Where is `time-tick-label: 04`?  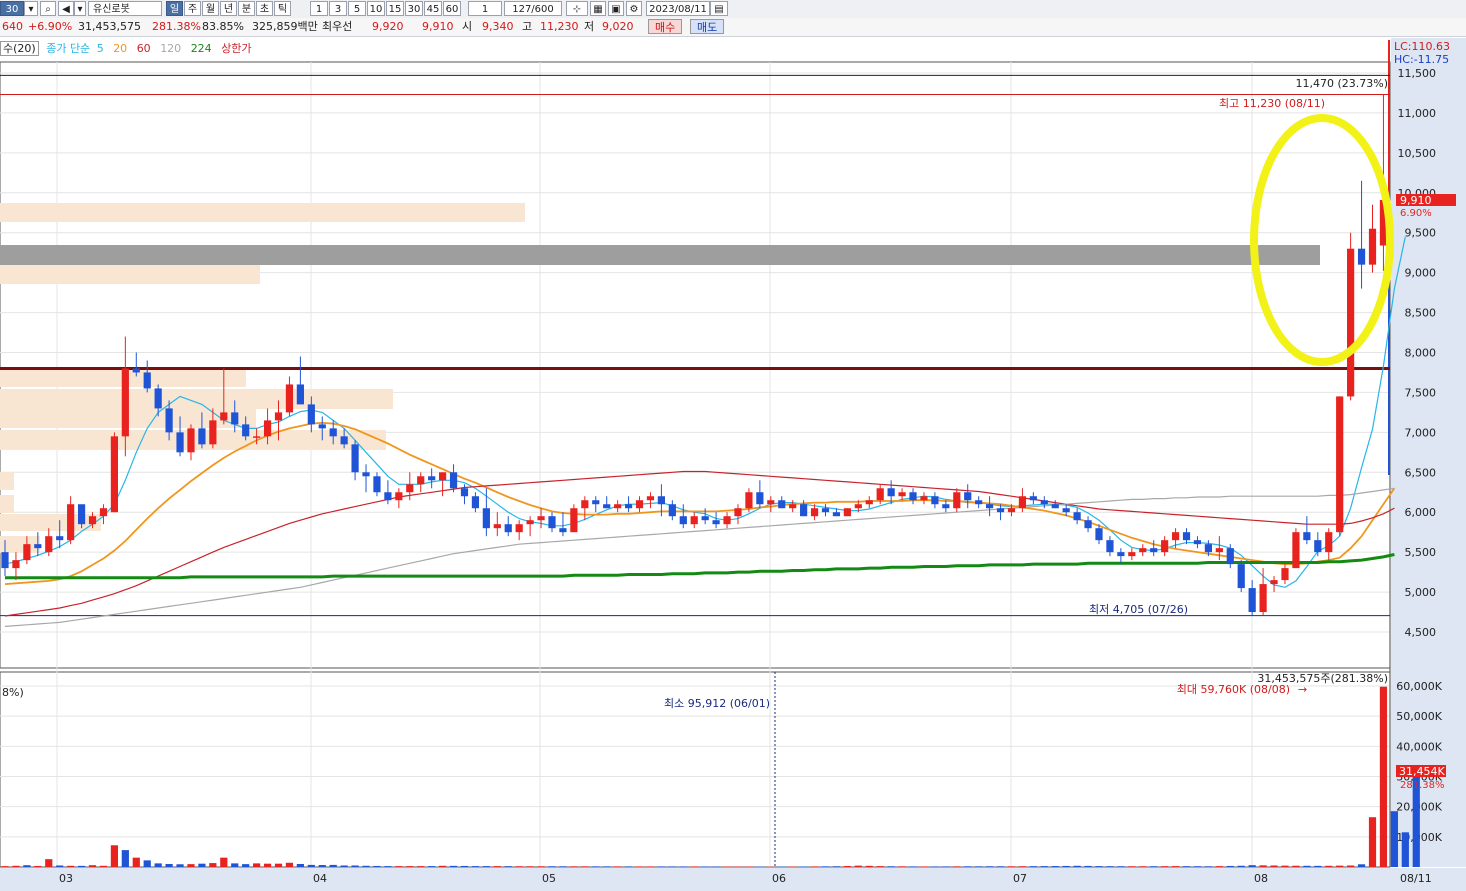 time-tick-label: 04 is located at coordinates (320, 878).